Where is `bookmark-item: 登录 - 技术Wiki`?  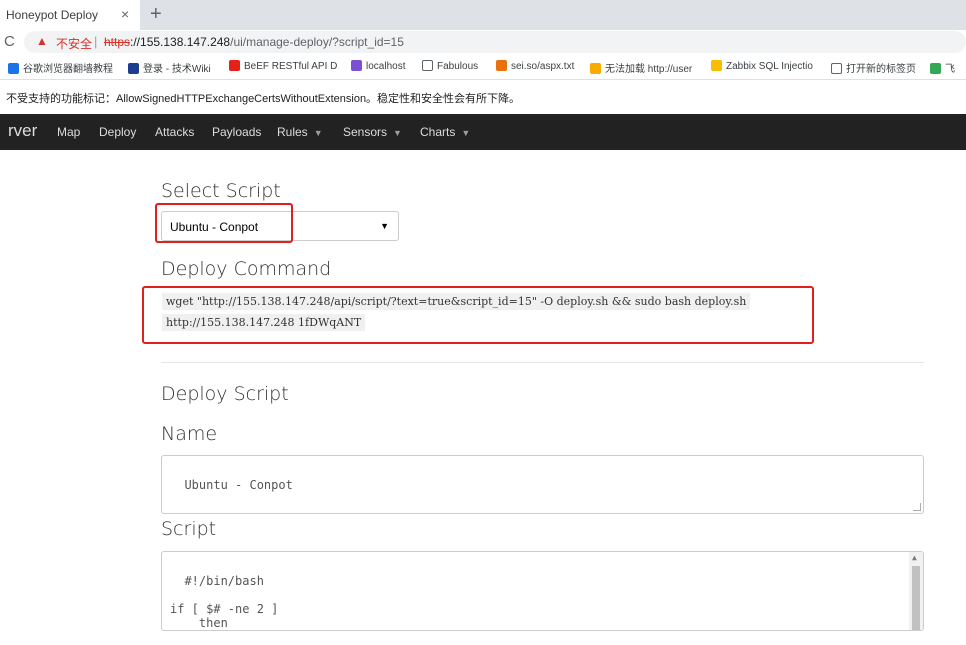
bookmark-item: 登录 - 技术Wiki is located at coordinates (169, 67).